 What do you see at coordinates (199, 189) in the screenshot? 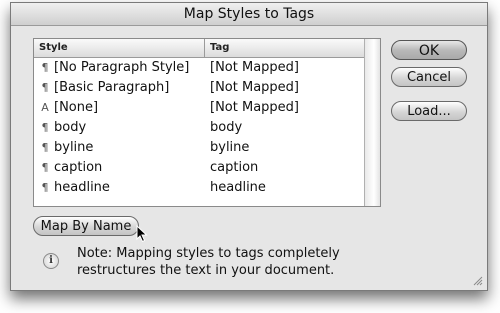
I see `table-row: ¶ headline headline` at bounding box center [199, 189].